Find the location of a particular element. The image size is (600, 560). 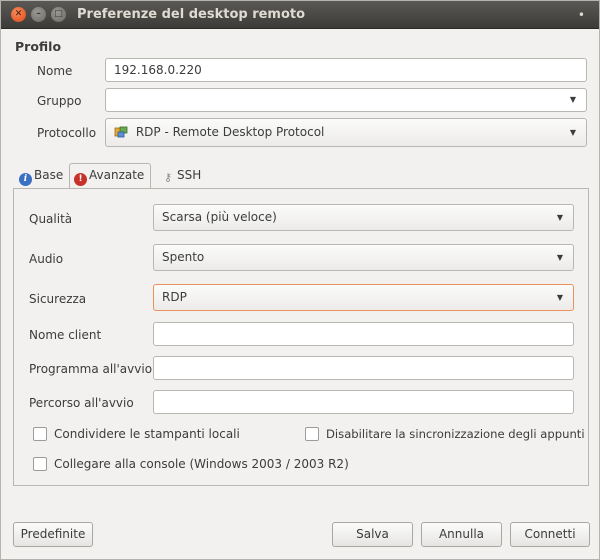

quality-combo: Scarsa (più veloce) ▼ is located at coordinates (363, 217).